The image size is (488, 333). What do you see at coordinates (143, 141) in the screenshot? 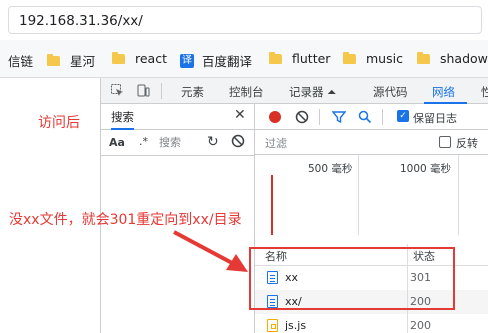
I see `regex-button: .*` at bounding box center [143, 141].